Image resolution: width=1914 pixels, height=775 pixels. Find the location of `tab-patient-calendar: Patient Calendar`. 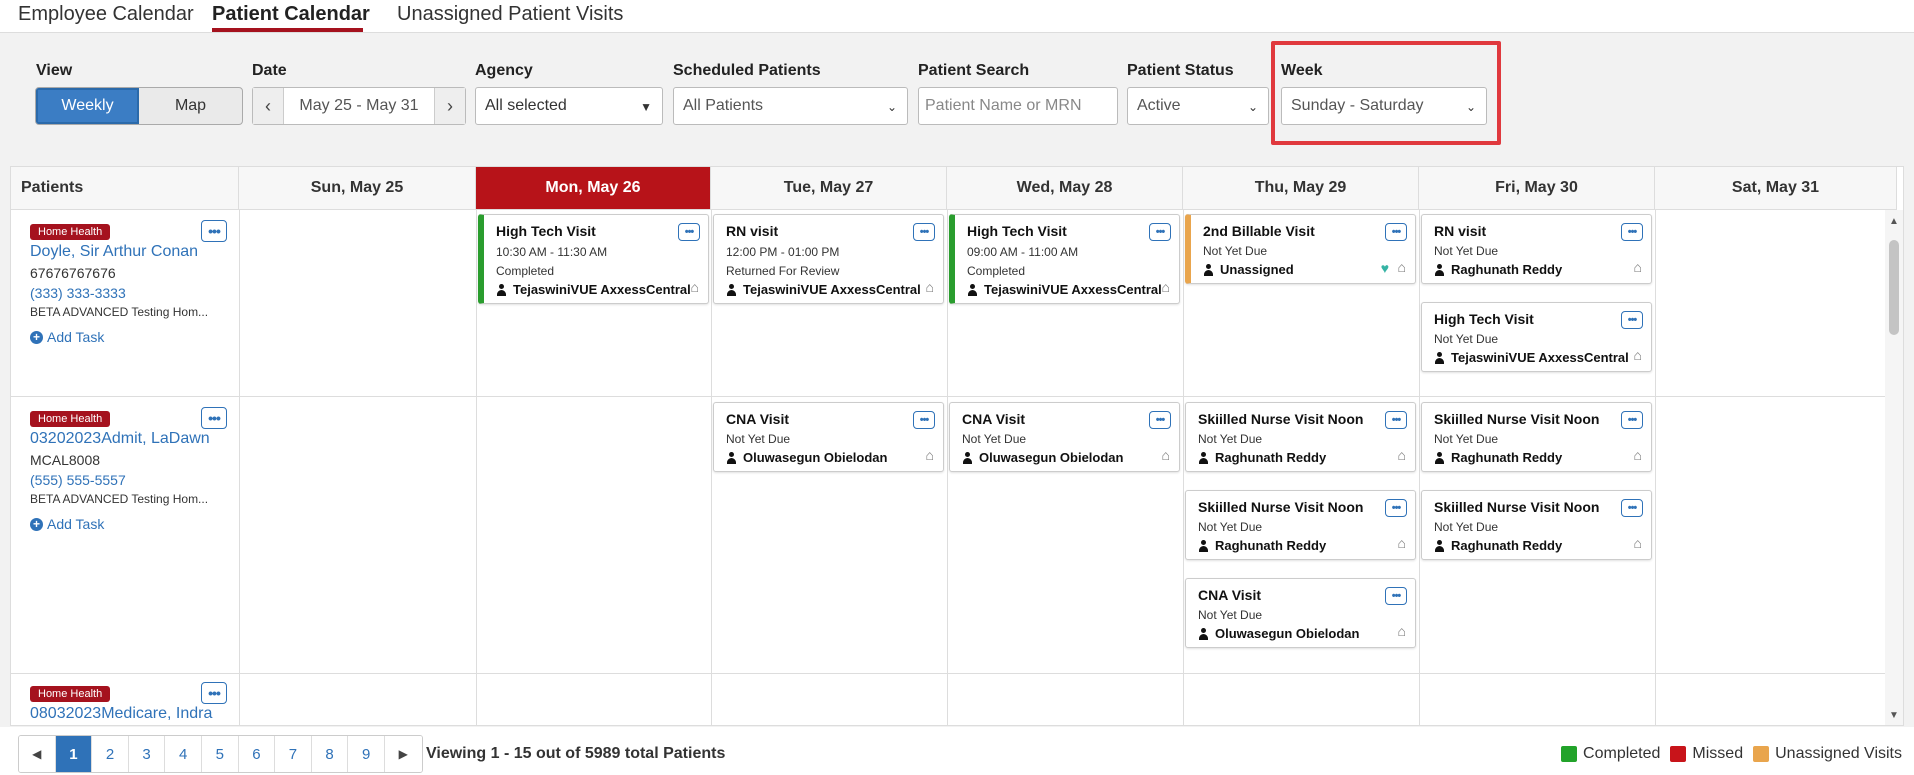

tab-patient-calendar: Patient Calendar is located at coordinates (291, 14).